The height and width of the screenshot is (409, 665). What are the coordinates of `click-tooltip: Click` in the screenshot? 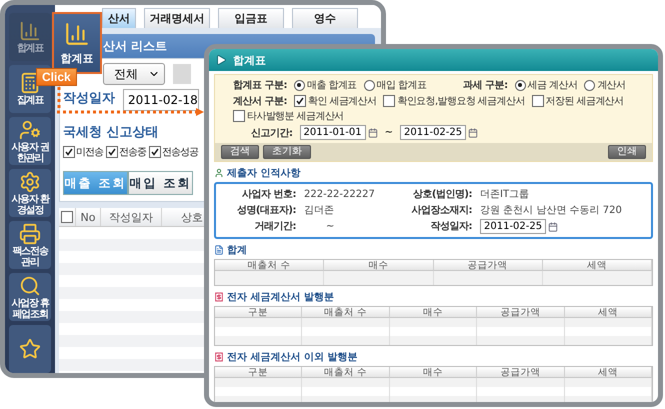 It's located at (56, 77).